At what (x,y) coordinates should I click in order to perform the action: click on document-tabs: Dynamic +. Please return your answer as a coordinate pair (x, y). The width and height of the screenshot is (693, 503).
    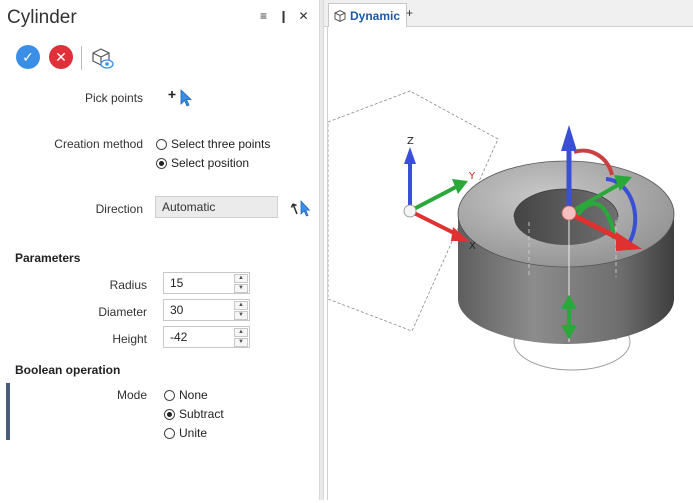
    Looking at the image, I should click on (508, 13).